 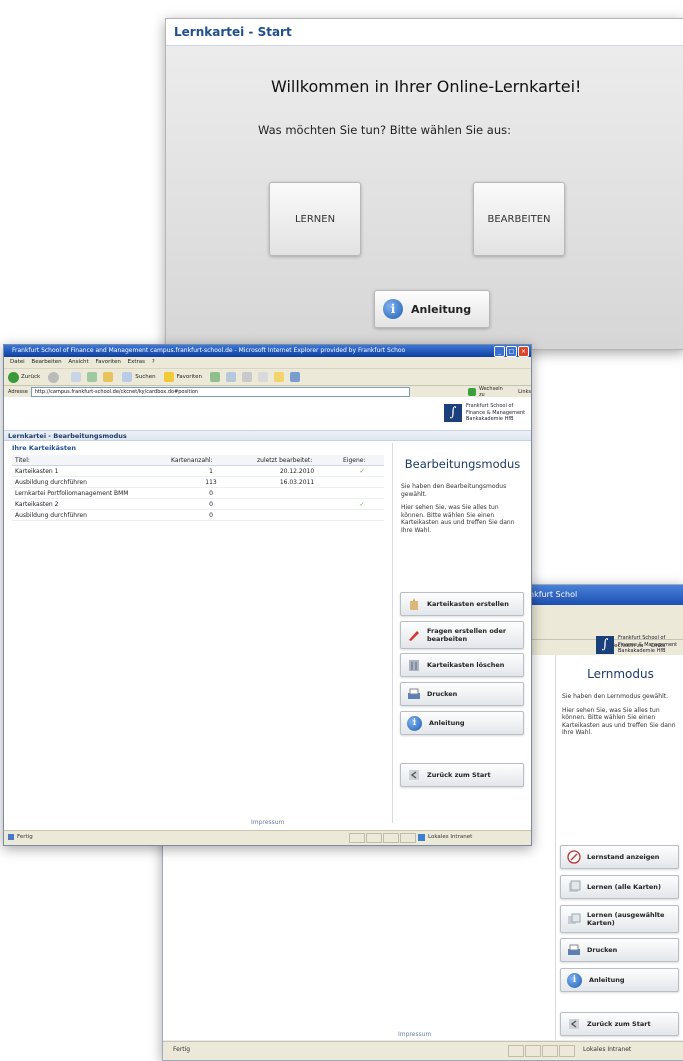 I want to click on favorites-label: Favoriten, so click(x=189, y=377).